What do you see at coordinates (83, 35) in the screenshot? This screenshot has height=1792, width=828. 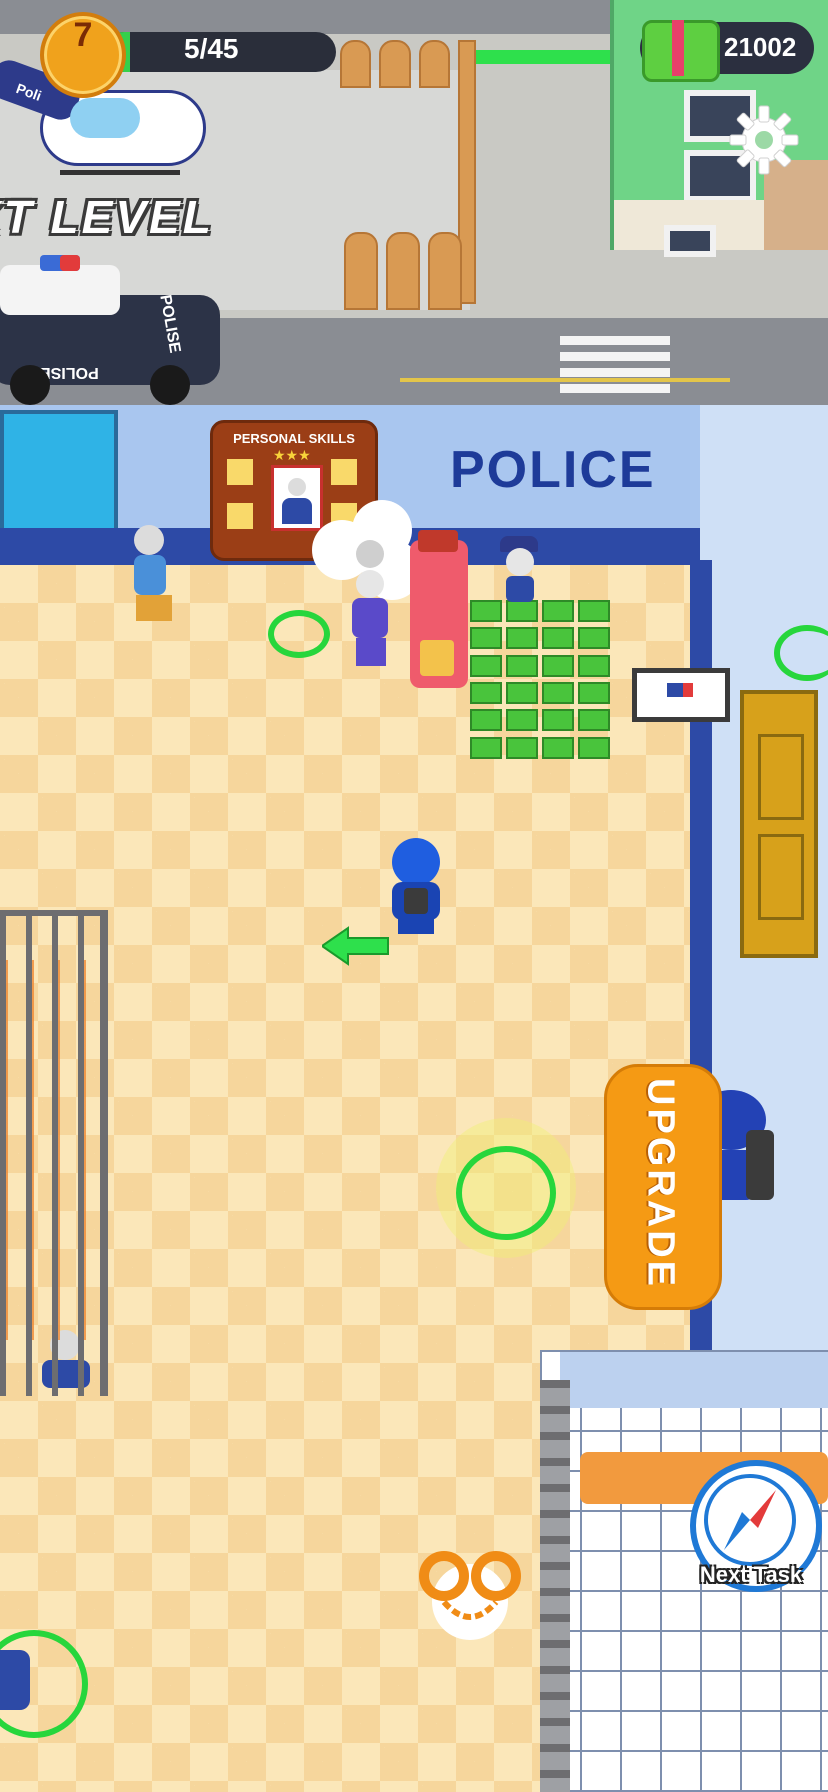 I see `level-number: 7` at bounding box center [83, 35].